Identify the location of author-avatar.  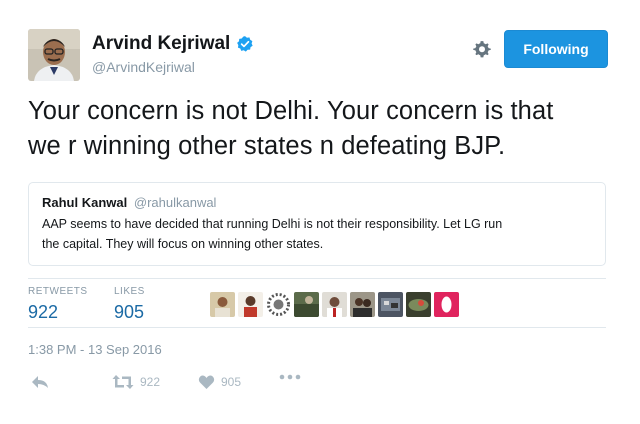
(54, 55).